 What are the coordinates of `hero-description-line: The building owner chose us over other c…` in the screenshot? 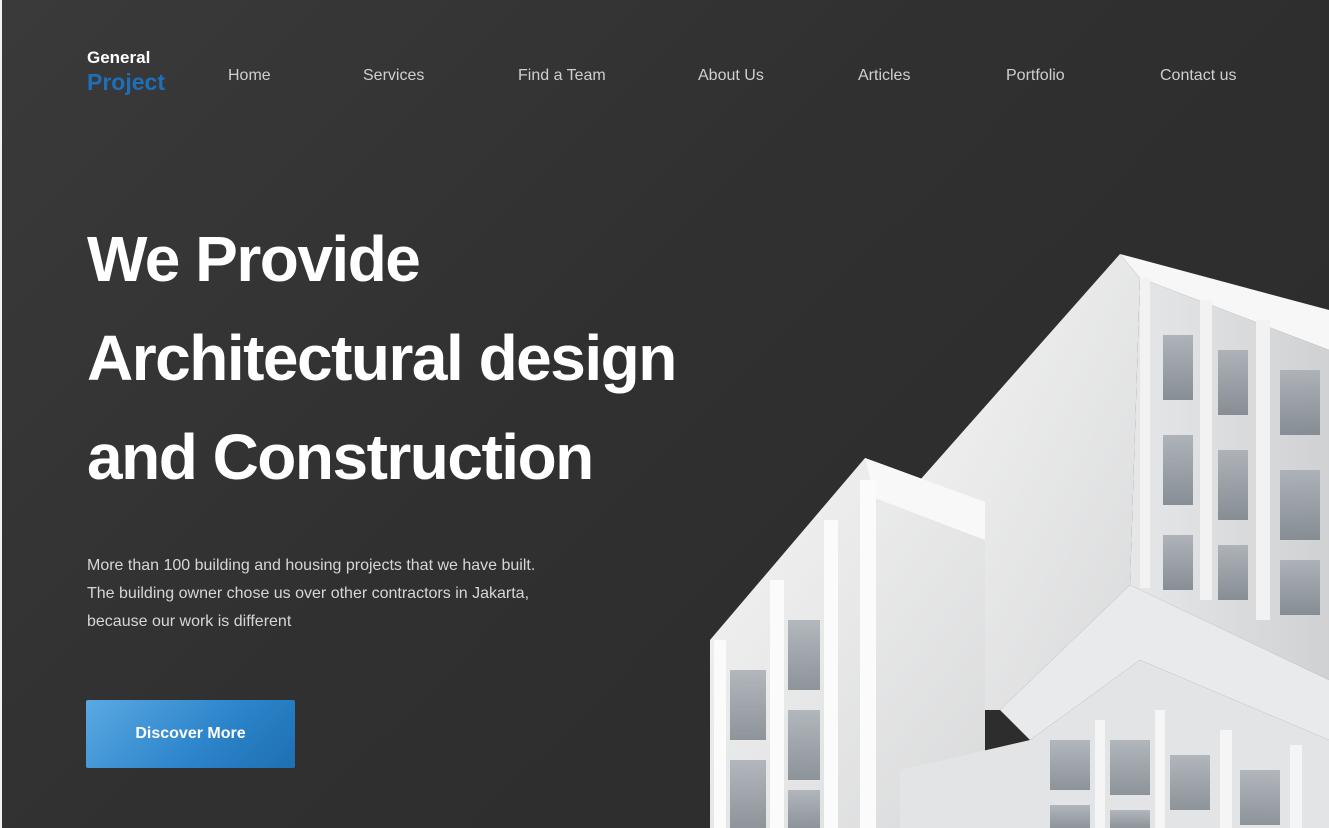 It's located at (308, 593).